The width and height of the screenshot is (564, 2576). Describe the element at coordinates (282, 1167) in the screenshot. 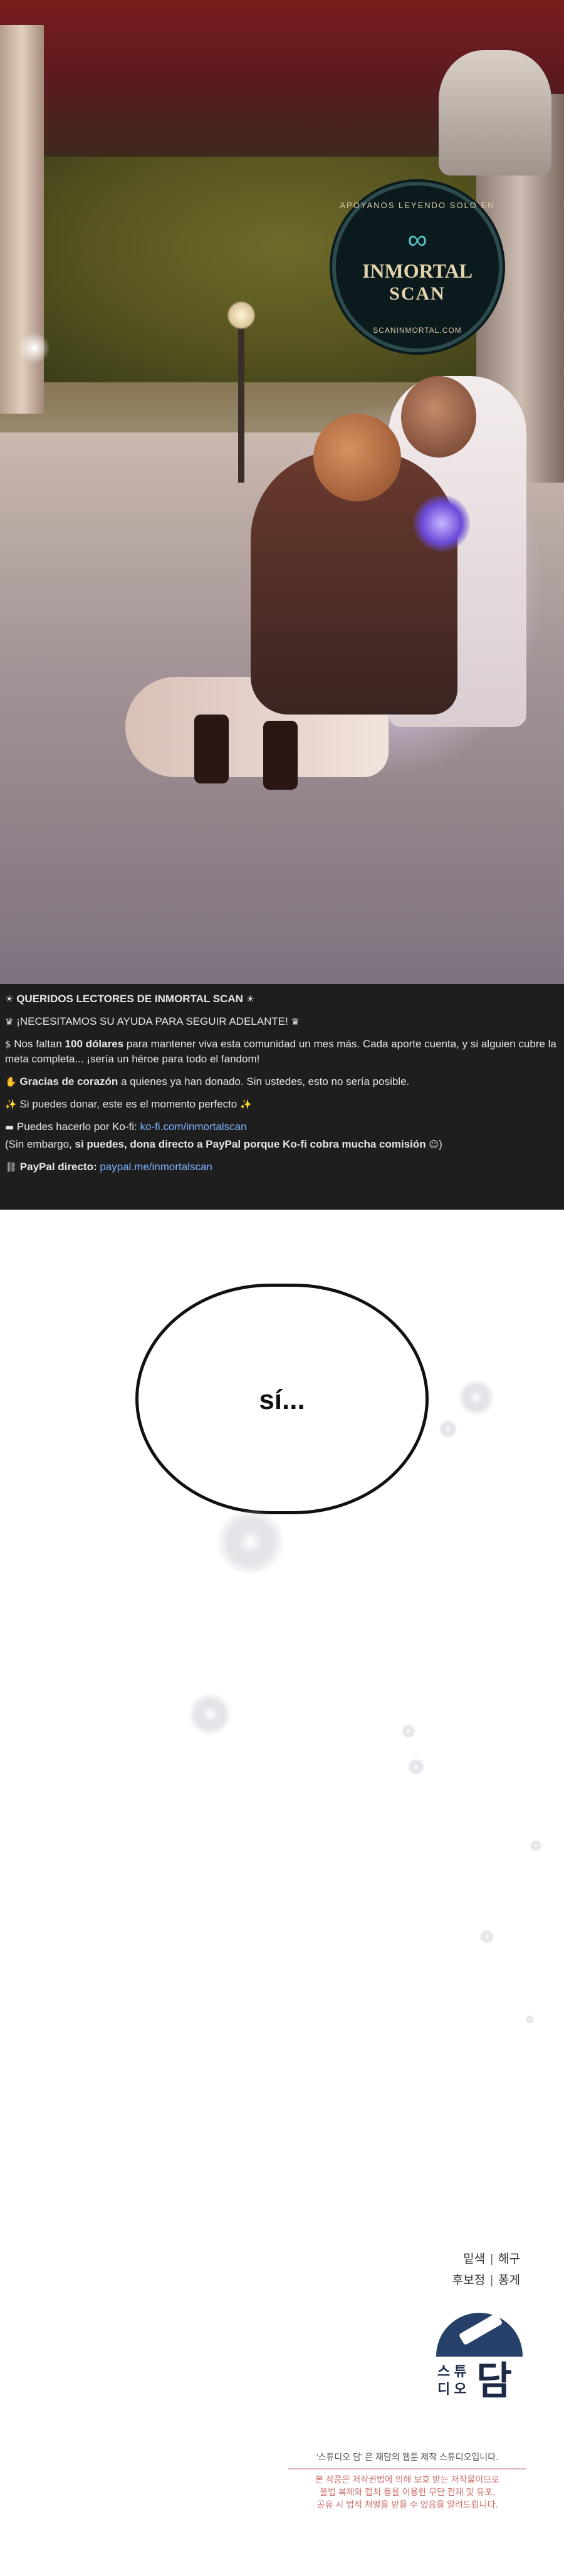

I see `notice-row-8: ⛓ PayPal directo: paypal.me/inmortalscan` at that location.